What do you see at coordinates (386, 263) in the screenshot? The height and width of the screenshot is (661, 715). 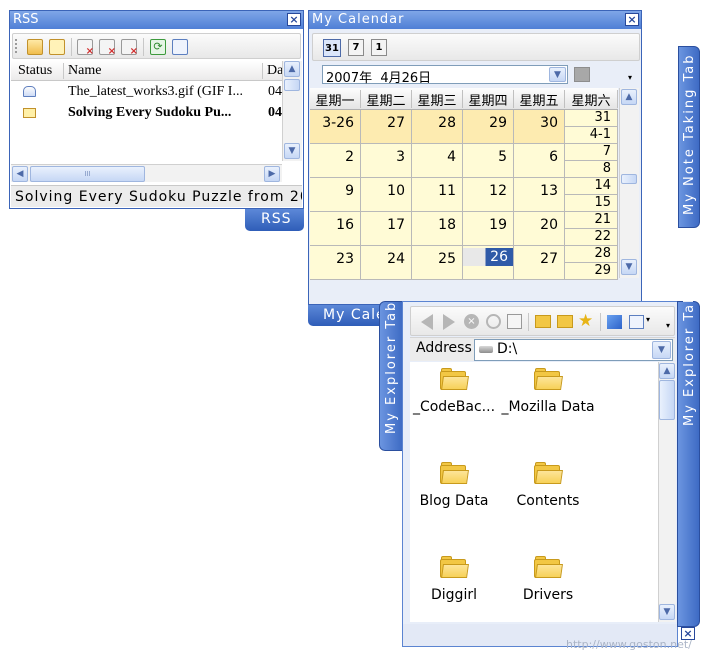 I see `calendar-day-cell: 24` at bounding box center [386, 263].